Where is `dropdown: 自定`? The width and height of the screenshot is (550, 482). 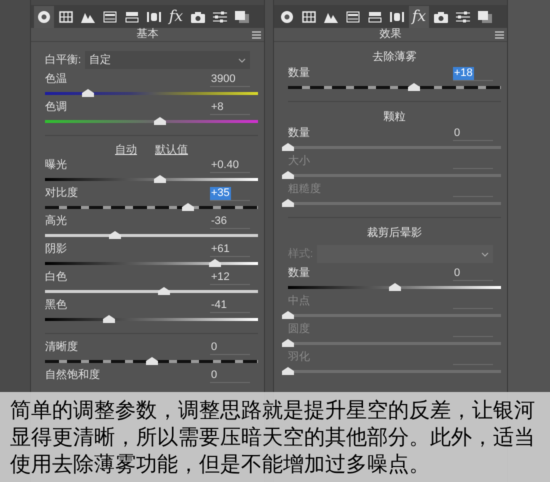
dropdown: 自定 is located at coordinates (167, 60).